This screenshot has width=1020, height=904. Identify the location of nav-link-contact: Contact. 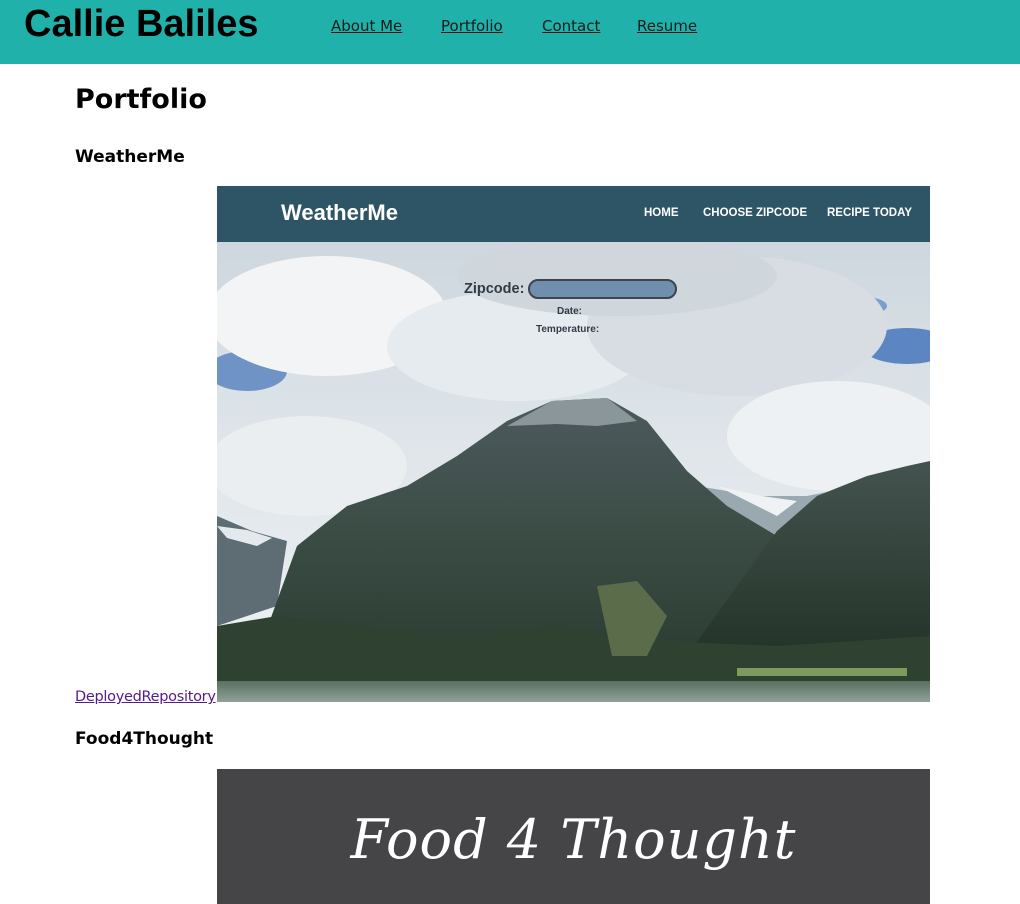
(571, 26).